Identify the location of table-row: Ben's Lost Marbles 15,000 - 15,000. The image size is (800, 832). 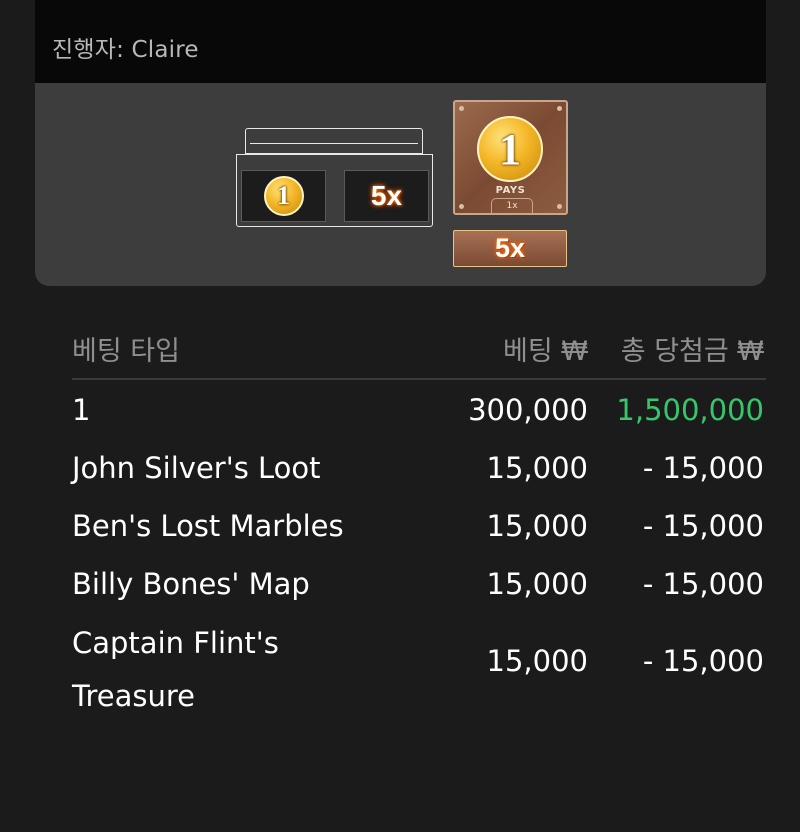
(419, 528).